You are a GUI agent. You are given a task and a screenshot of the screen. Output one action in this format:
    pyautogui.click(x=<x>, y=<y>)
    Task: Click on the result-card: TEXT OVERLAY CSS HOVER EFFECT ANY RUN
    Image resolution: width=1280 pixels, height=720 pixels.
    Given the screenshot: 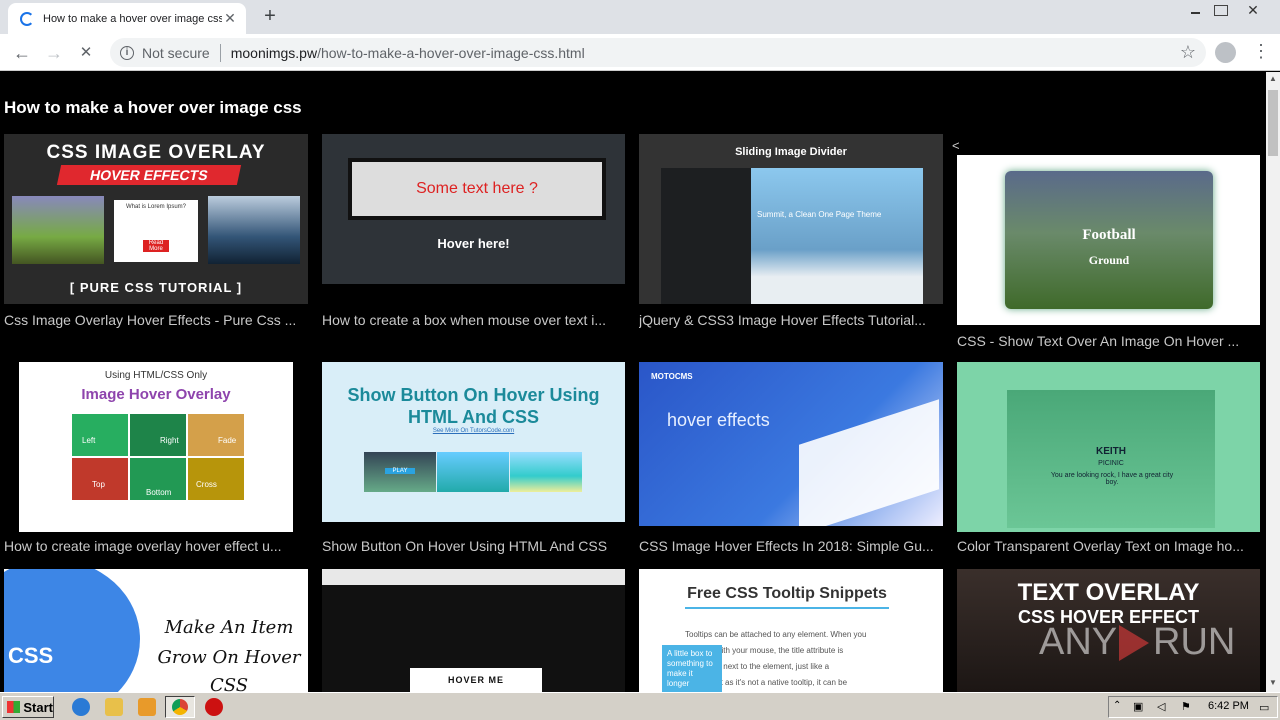 What is the action you would take?
    pyautogui.click(x=1108, y=630)
    